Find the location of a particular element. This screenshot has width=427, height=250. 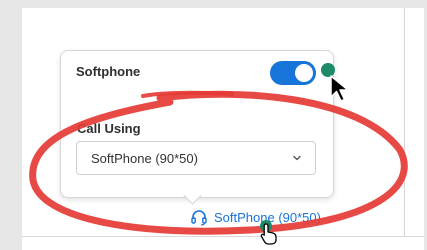

hand-cursor-icon is located at coordinates (268, 234).